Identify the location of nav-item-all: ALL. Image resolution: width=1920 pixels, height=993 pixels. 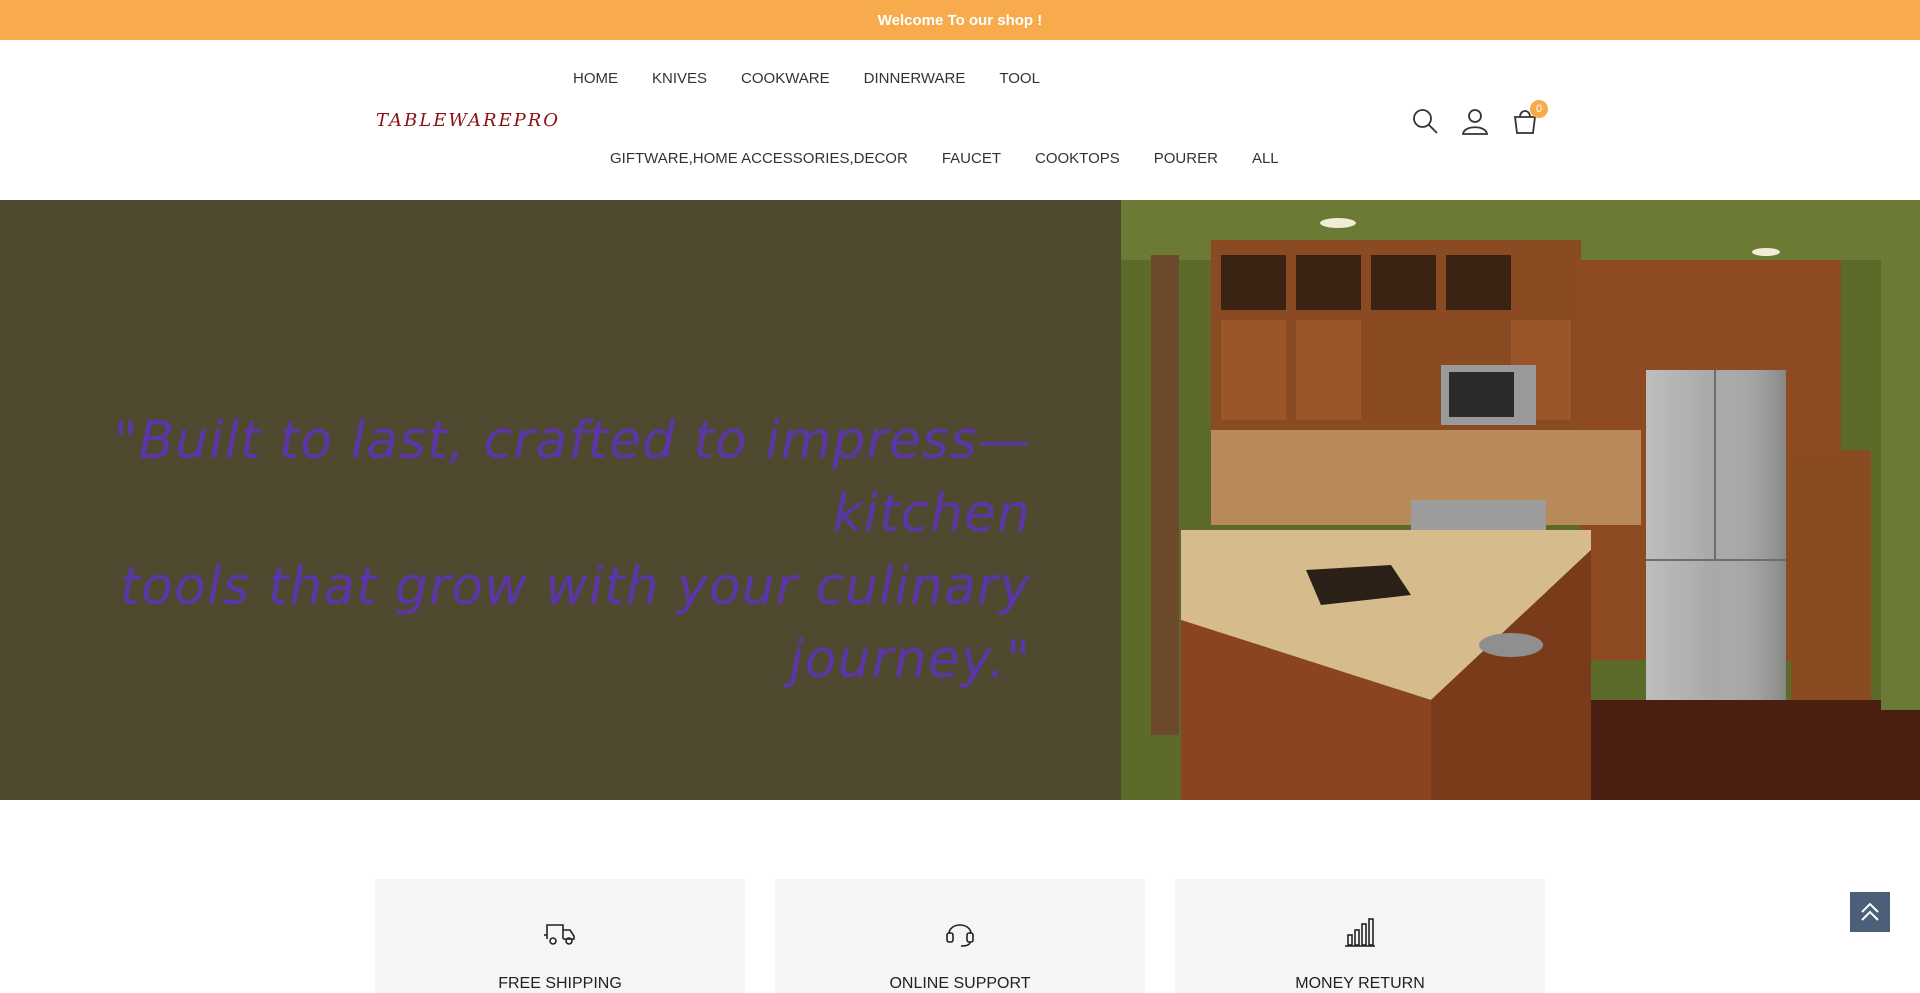
(1265, 158).